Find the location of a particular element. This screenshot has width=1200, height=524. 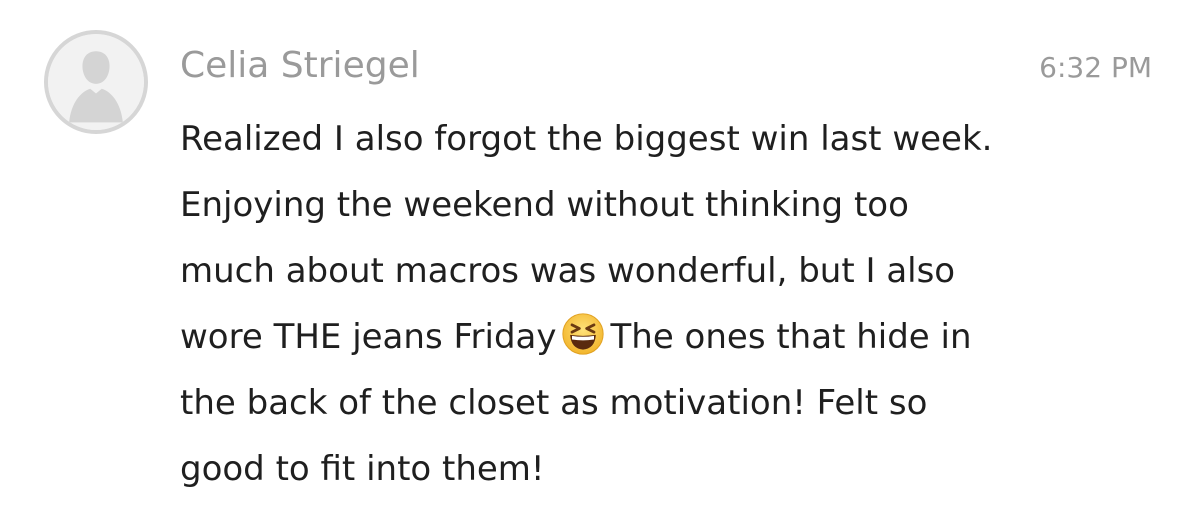

message-line: good to fit into them! is located at coordinates (362, 469).